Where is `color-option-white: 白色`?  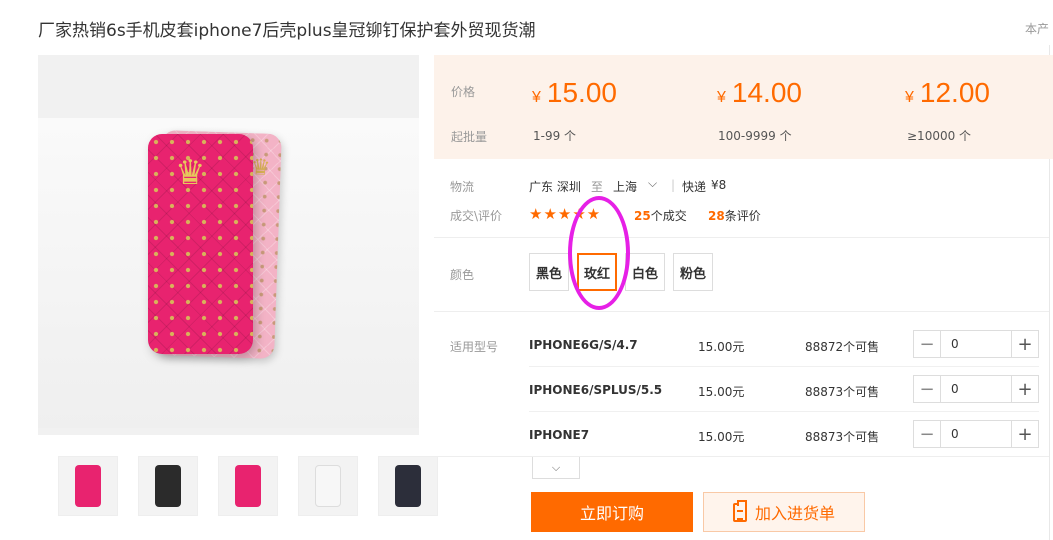
color-option-white: 白色 is located at coordinates (645, 272).